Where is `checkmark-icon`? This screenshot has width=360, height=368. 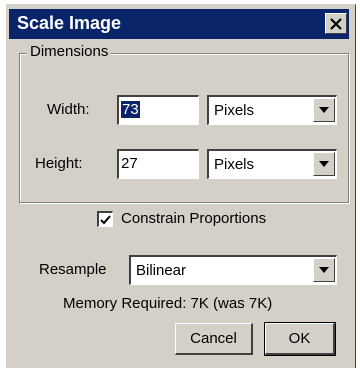
checkmark-icon is located at coordinates (105, 219).